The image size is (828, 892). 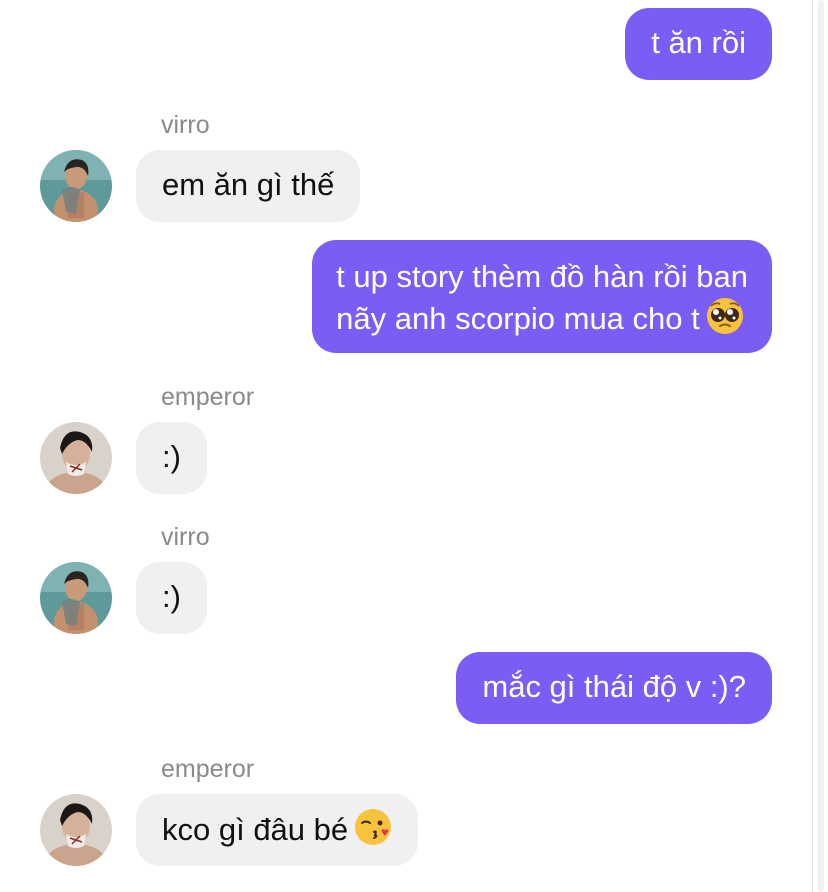 I want to click on message-text-line: t up story thèm đồ hàn rồi ban, so click(x=542, y=276).